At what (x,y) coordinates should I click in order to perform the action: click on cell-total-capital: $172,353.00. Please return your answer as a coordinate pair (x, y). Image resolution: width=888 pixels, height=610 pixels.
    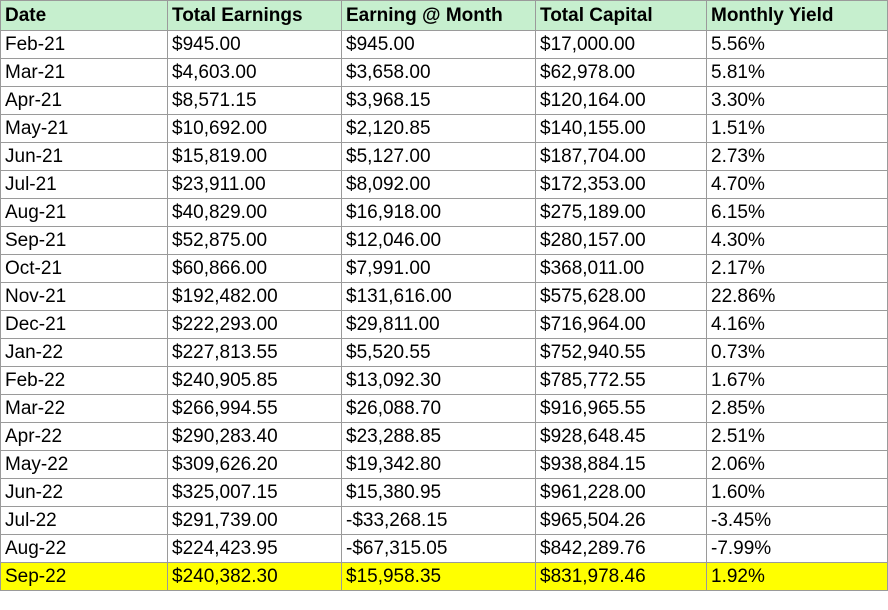
    Looking at the image, I should click on (621, 184).